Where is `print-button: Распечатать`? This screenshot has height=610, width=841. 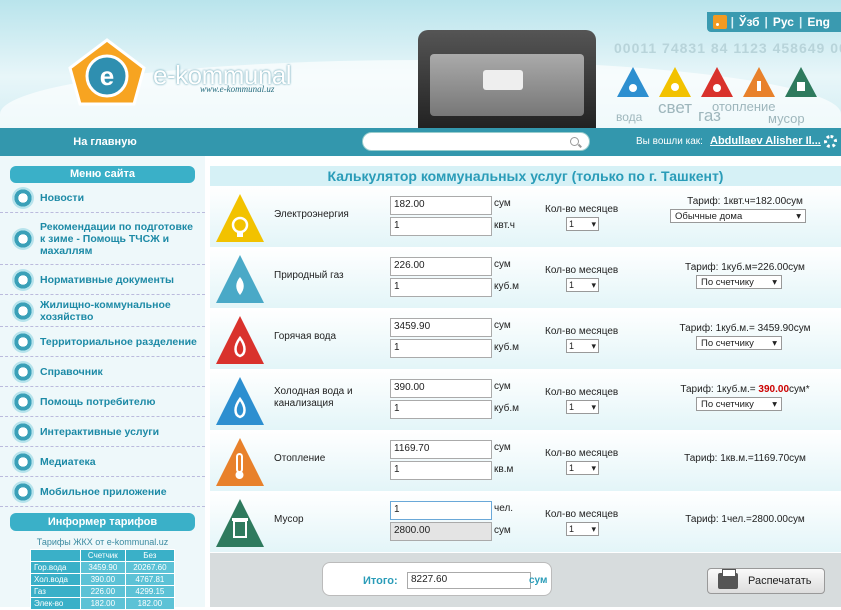 print-button: Распечатать is located at coordinates (766, 581).